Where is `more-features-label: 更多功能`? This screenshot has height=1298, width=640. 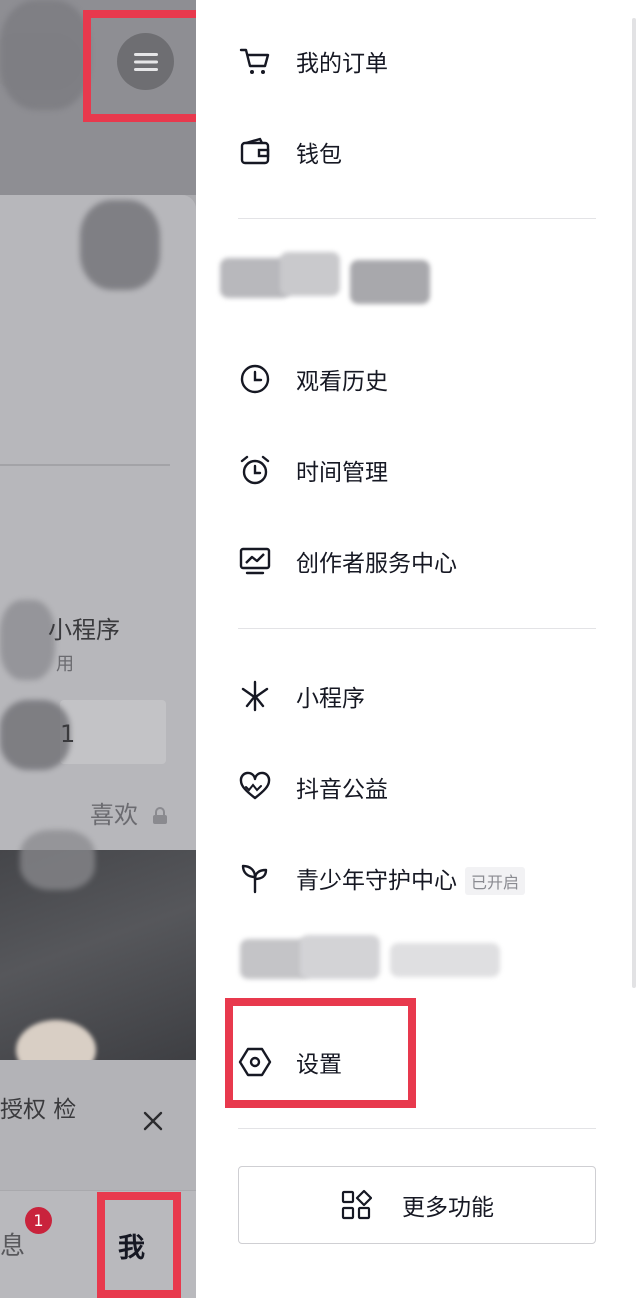 more-features-label: 更多功能 is located at coordinates (448, 1208).